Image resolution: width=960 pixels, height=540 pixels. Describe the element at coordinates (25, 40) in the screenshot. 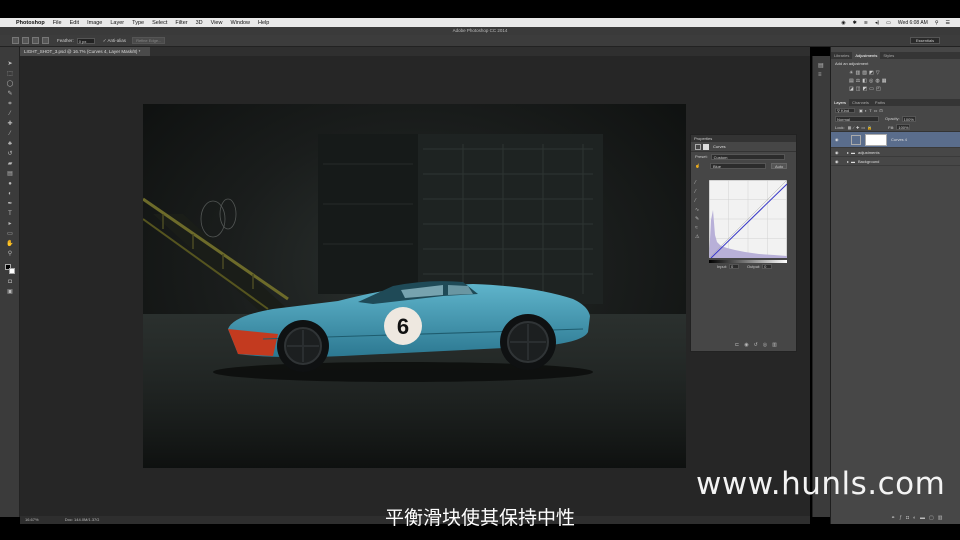

I see `new-selection-icon` at that location.